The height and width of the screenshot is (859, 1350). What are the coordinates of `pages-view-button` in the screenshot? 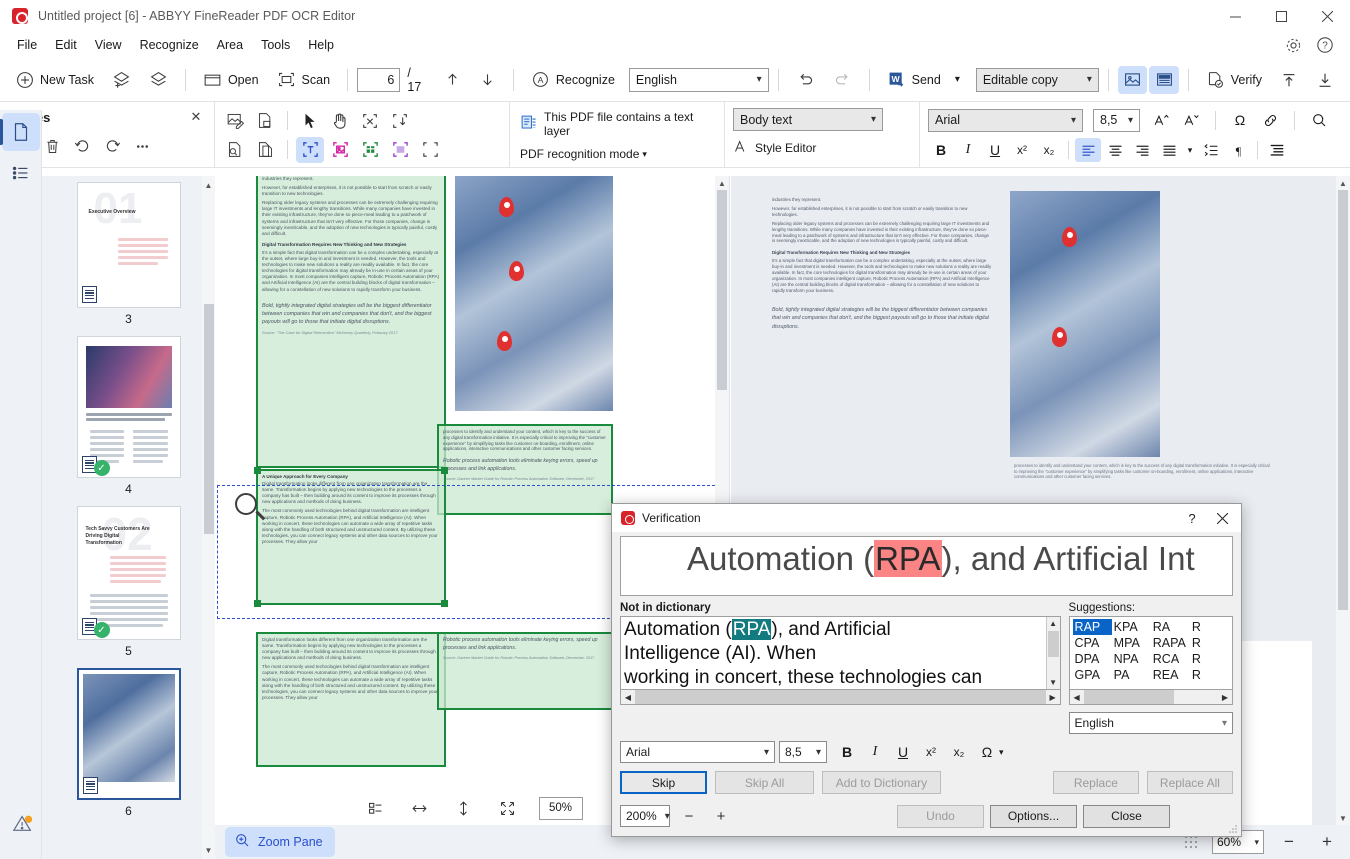 It's located at (20, 132).